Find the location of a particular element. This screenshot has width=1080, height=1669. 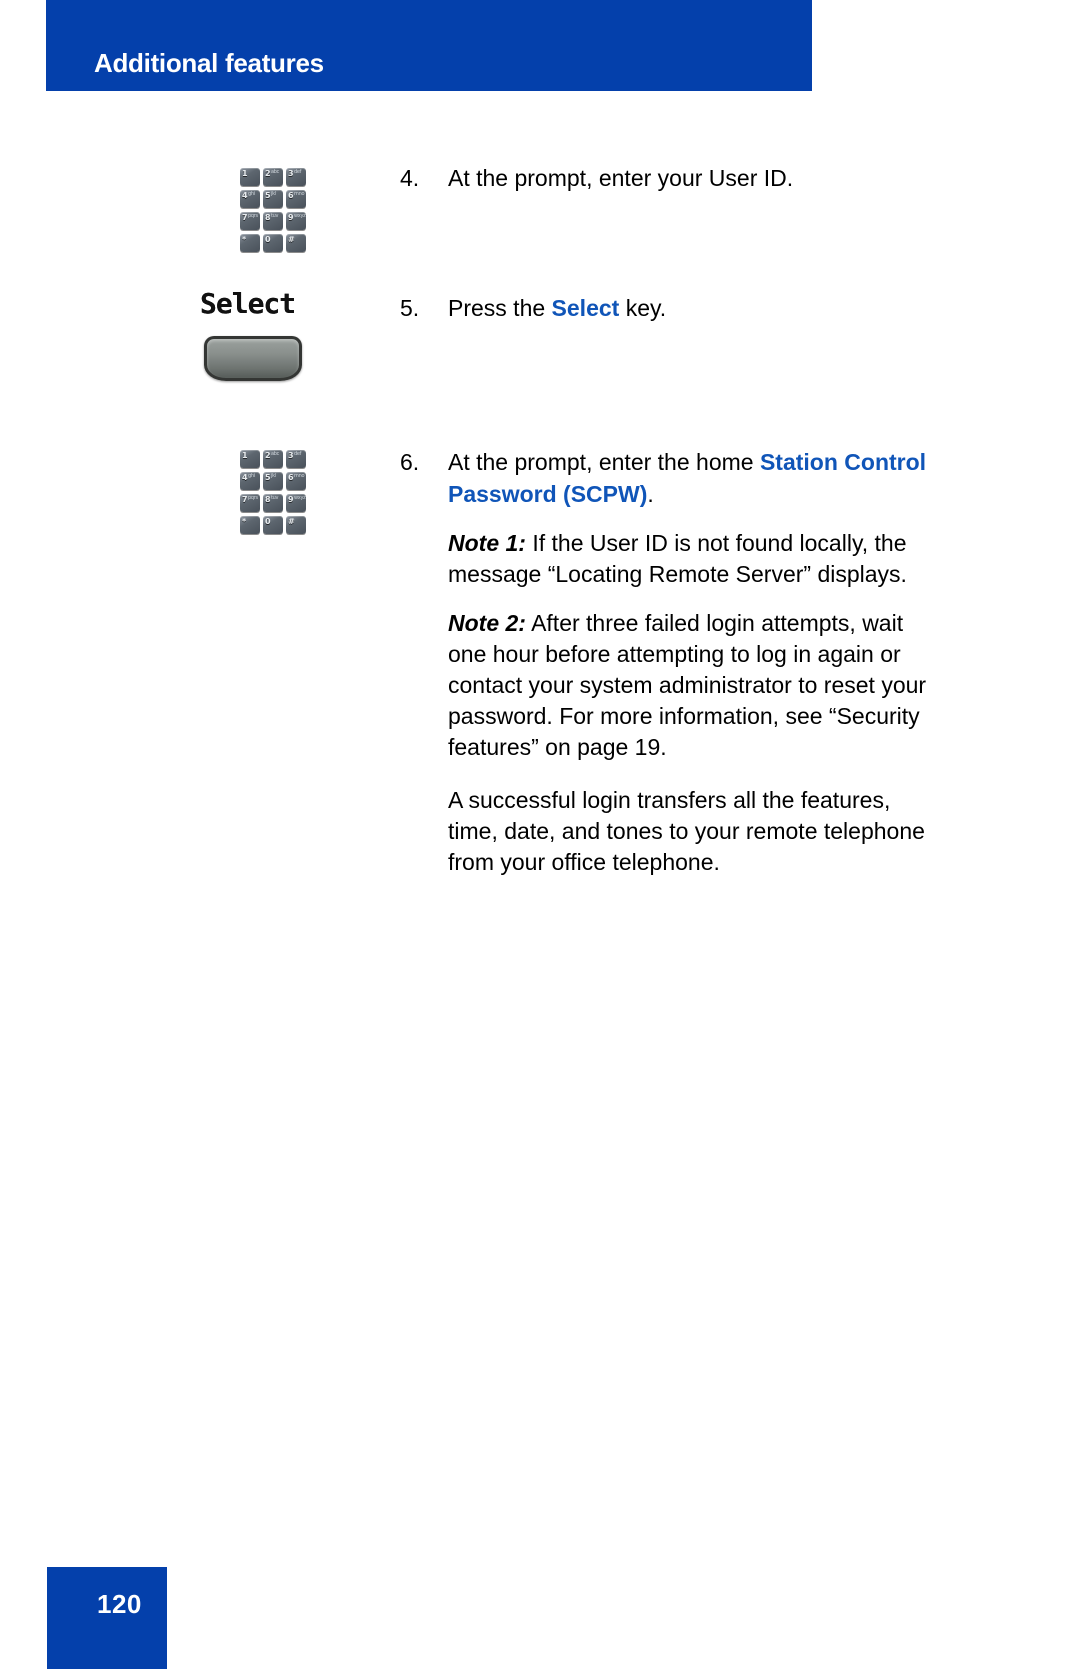

select-softkey-illustration: Select is located at coordinates (275, 334).